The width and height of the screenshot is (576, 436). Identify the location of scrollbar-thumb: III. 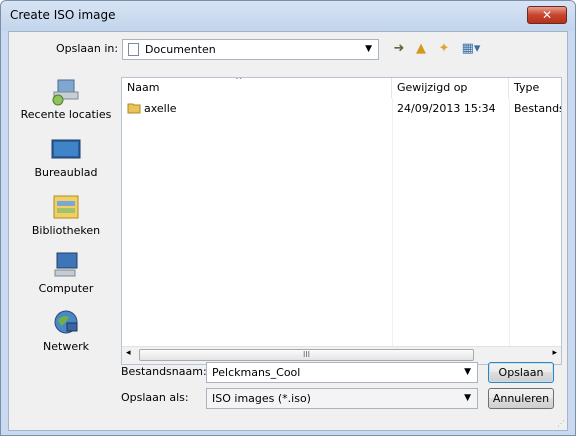
(306, 355).